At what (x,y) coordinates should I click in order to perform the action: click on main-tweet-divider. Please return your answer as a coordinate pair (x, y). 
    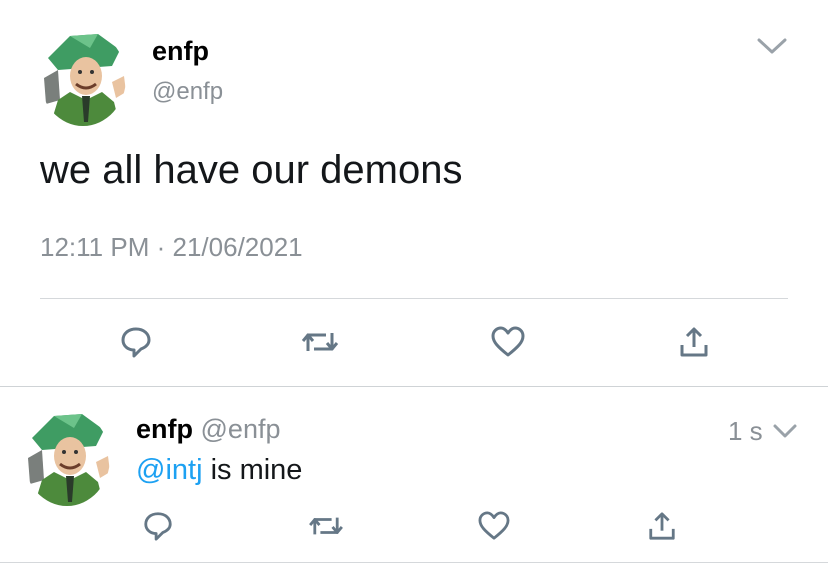
    Looking at the image, I should click on (414, 298).